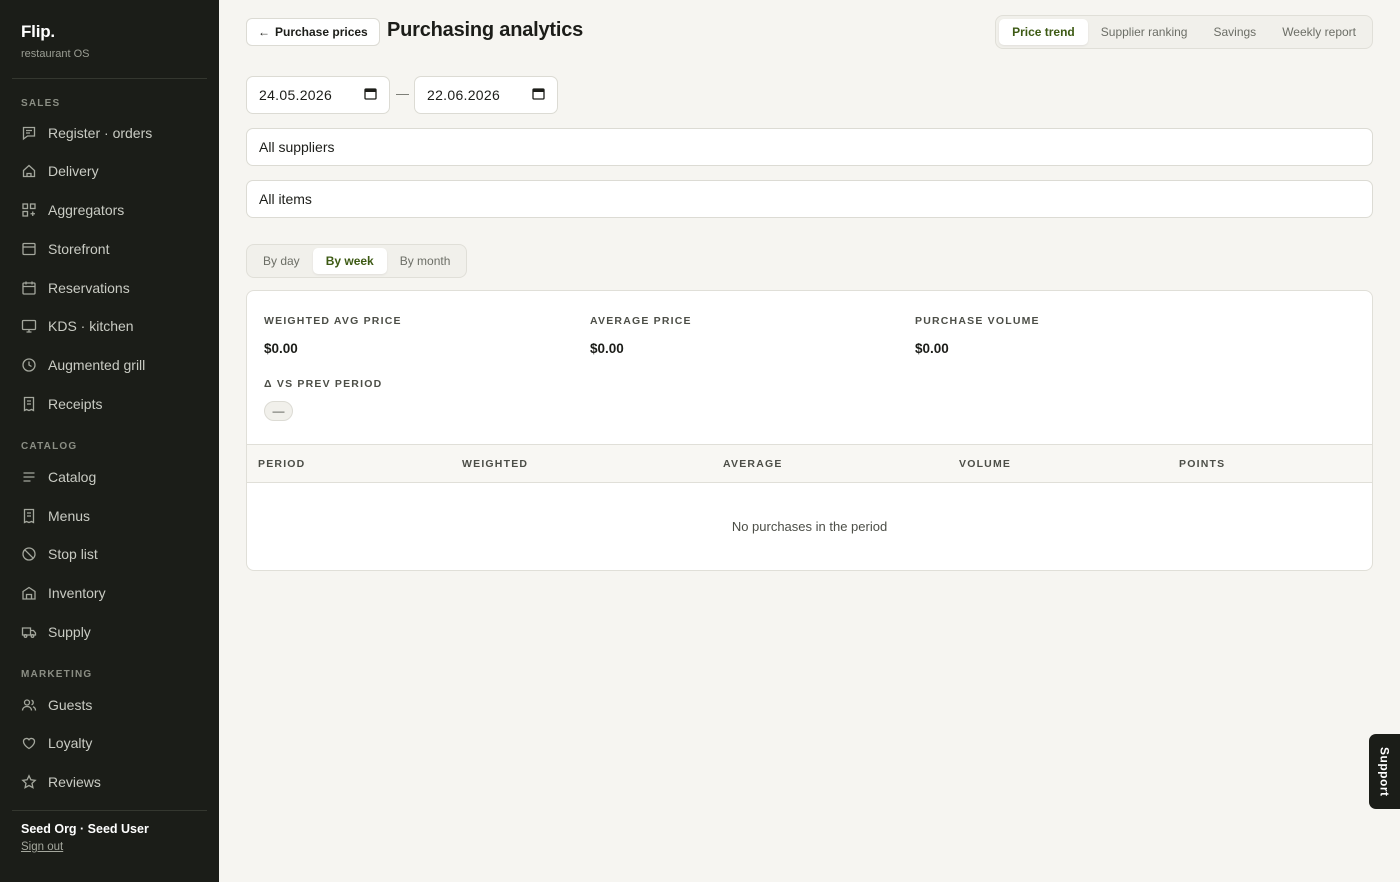  I want to click on receipt-chat-icon, so click(29, 133).